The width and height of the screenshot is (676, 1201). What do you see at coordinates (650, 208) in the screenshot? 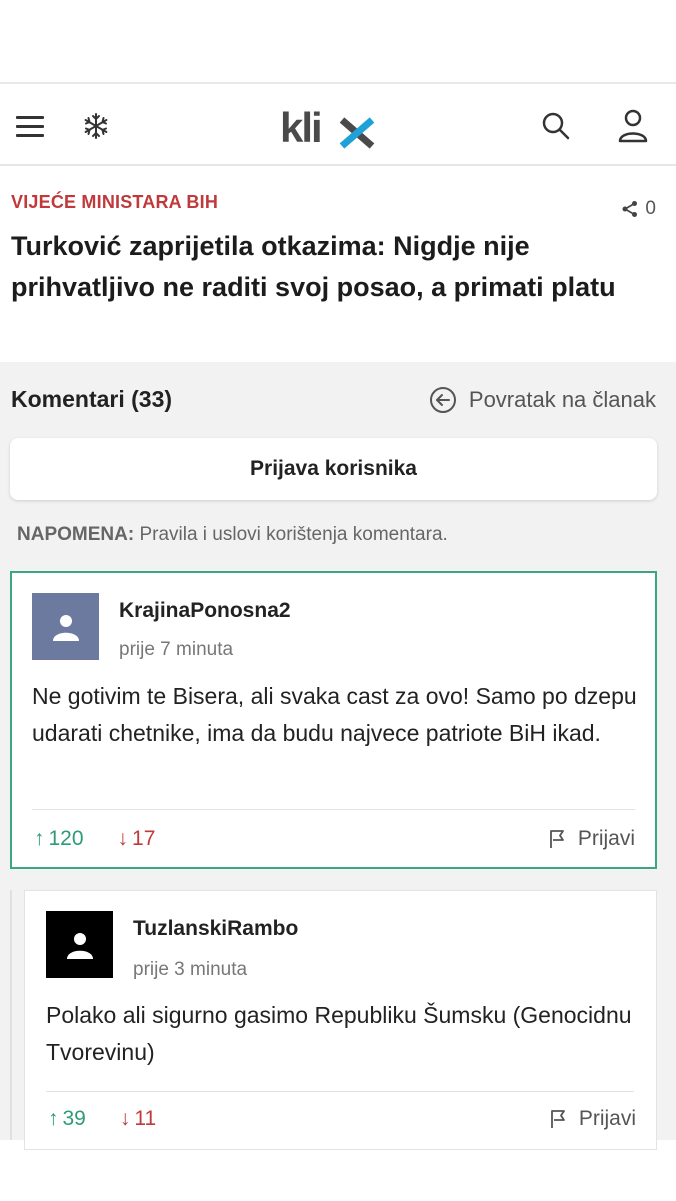
I see `share-count: 0` at bounding box center [650, 208].